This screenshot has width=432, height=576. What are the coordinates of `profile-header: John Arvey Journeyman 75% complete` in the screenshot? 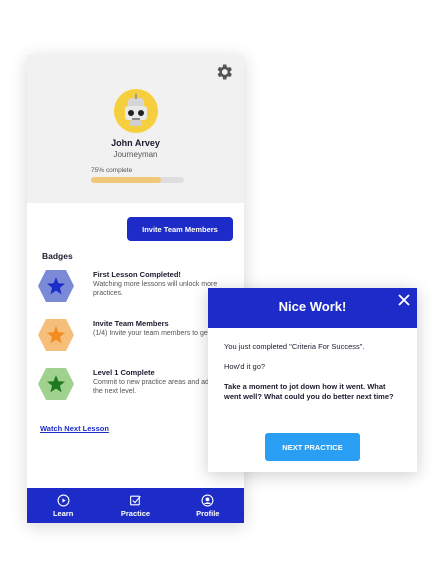 It's located at (135, 129).